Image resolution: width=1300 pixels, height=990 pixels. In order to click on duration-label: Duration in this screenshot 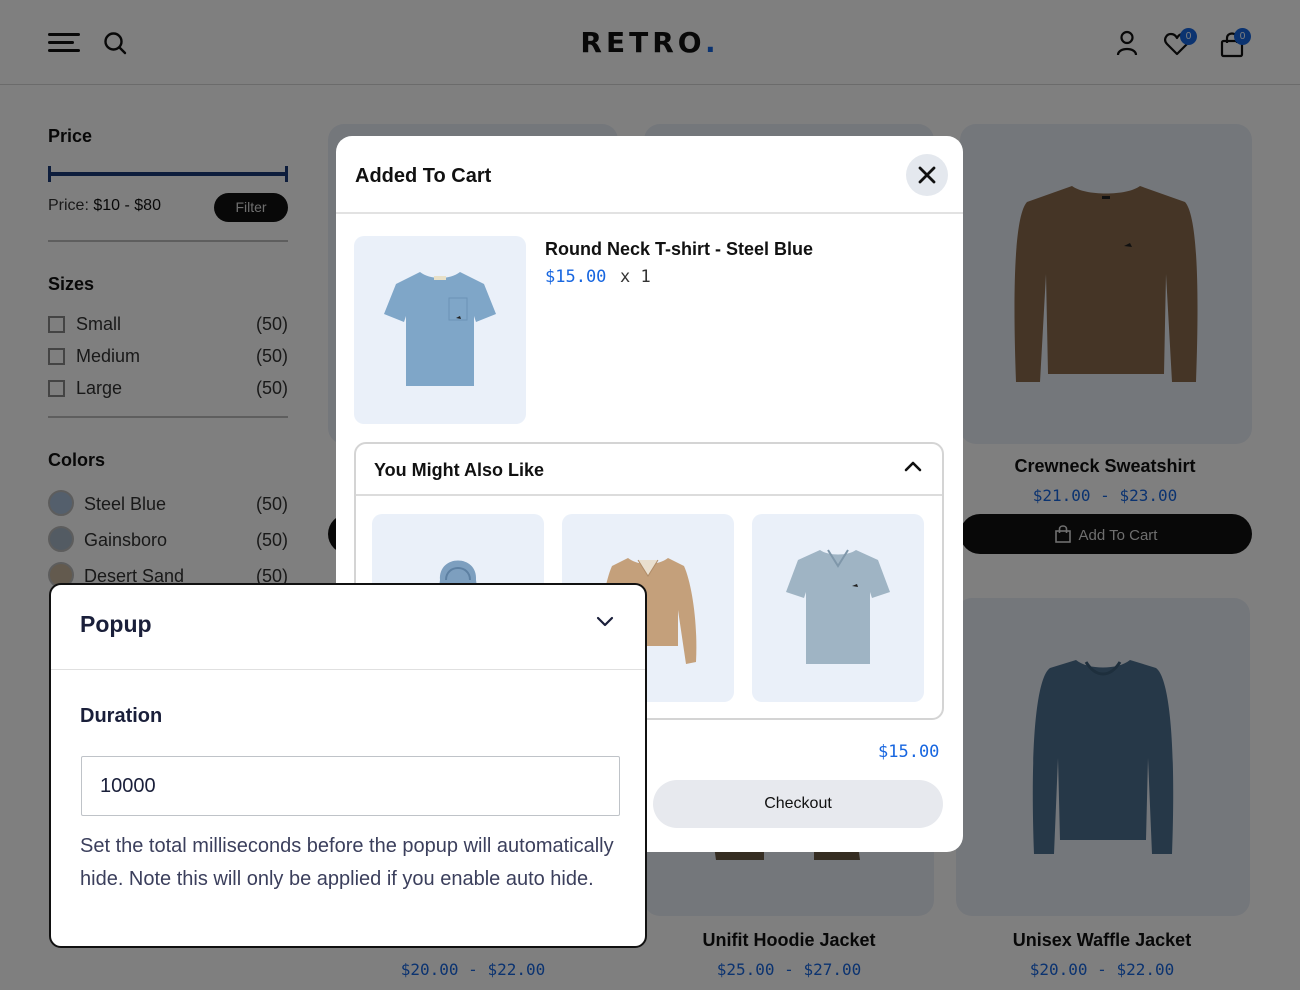, I will do `click(121, 716)`.